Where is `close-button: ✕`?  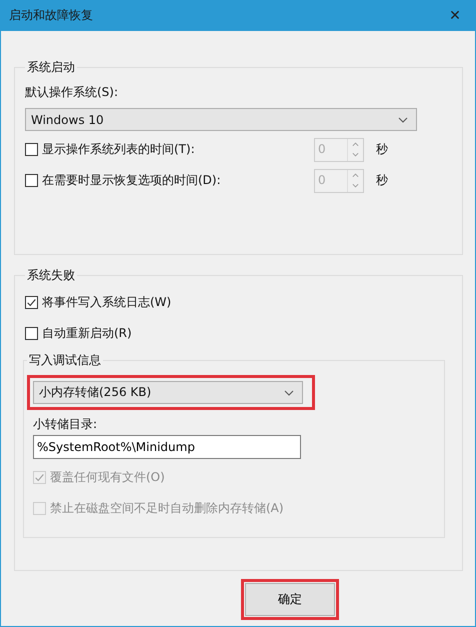 close-button: ✕ is located at coordinates (455, 15).